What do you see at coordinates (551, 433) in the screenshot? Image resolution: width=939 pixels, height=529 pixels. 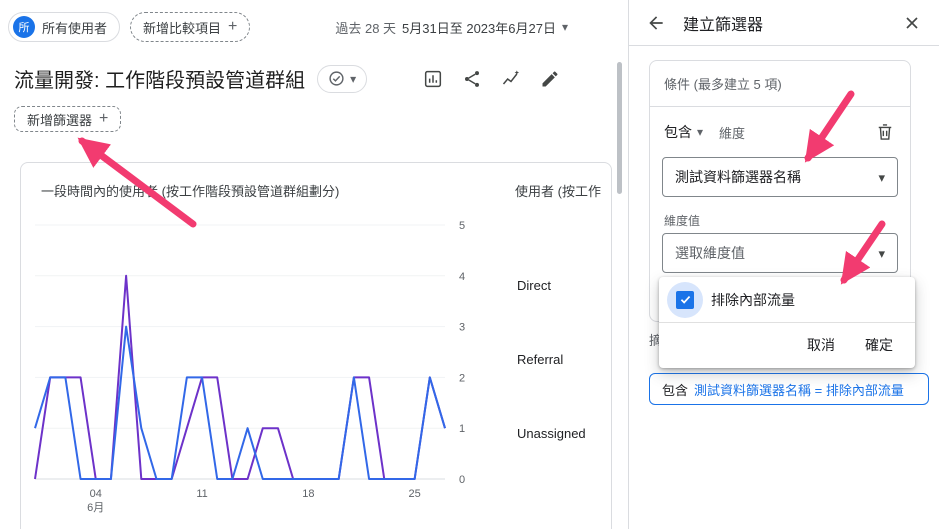 I see `bar-category-label: Unassigned` at bounding box center [551, 433].